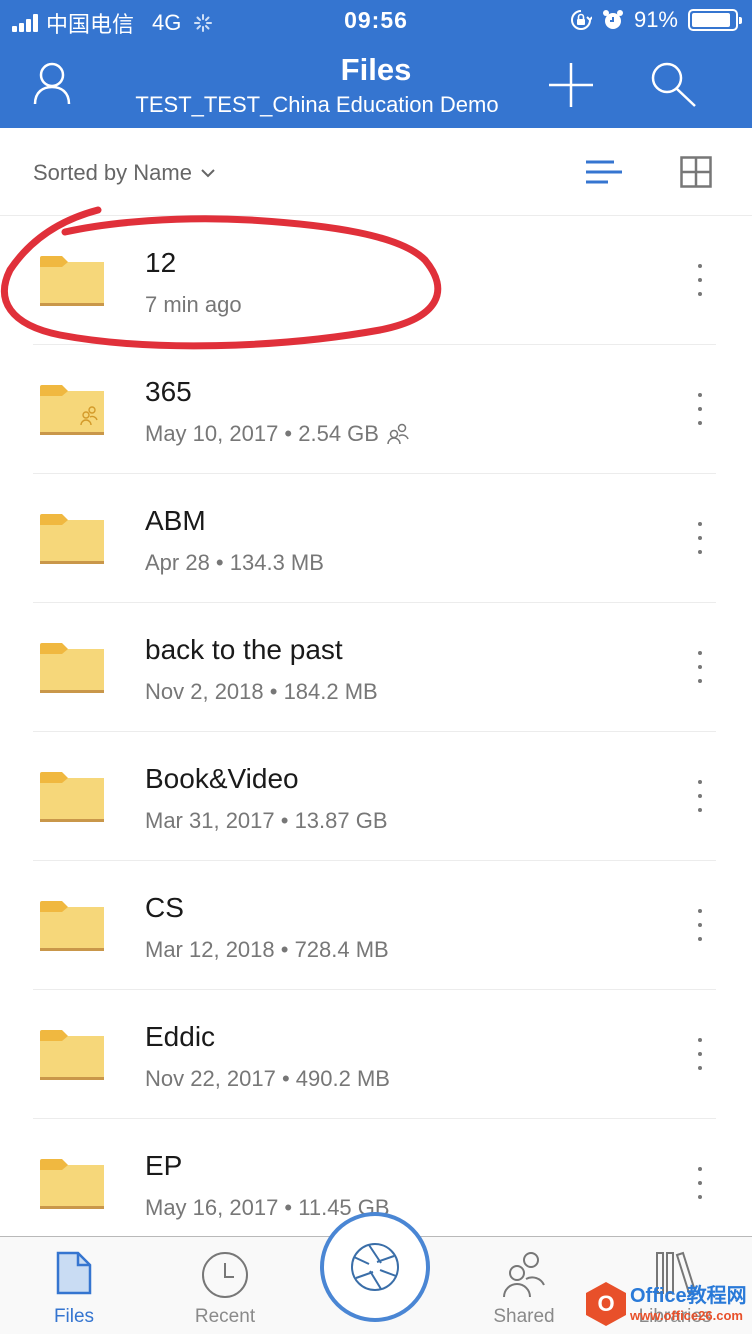 Image resolution: width=752 pixels, height=1334 pixels. Describe the element at coordinates (376, 1054) in the screenshot. I see `file-row: Eddic Nov 22, 2017 • 490.2 MB` at that location.